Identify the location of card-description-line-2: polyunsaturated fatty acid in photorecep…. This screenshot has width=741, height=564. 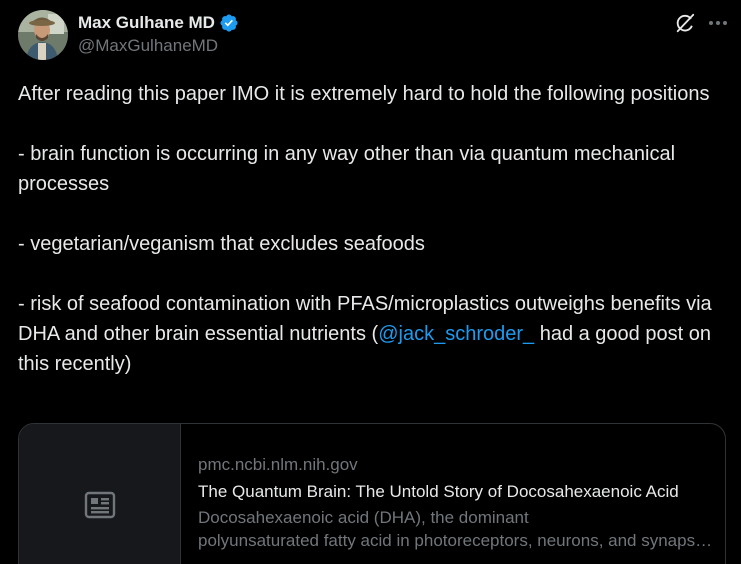
(455, 540).